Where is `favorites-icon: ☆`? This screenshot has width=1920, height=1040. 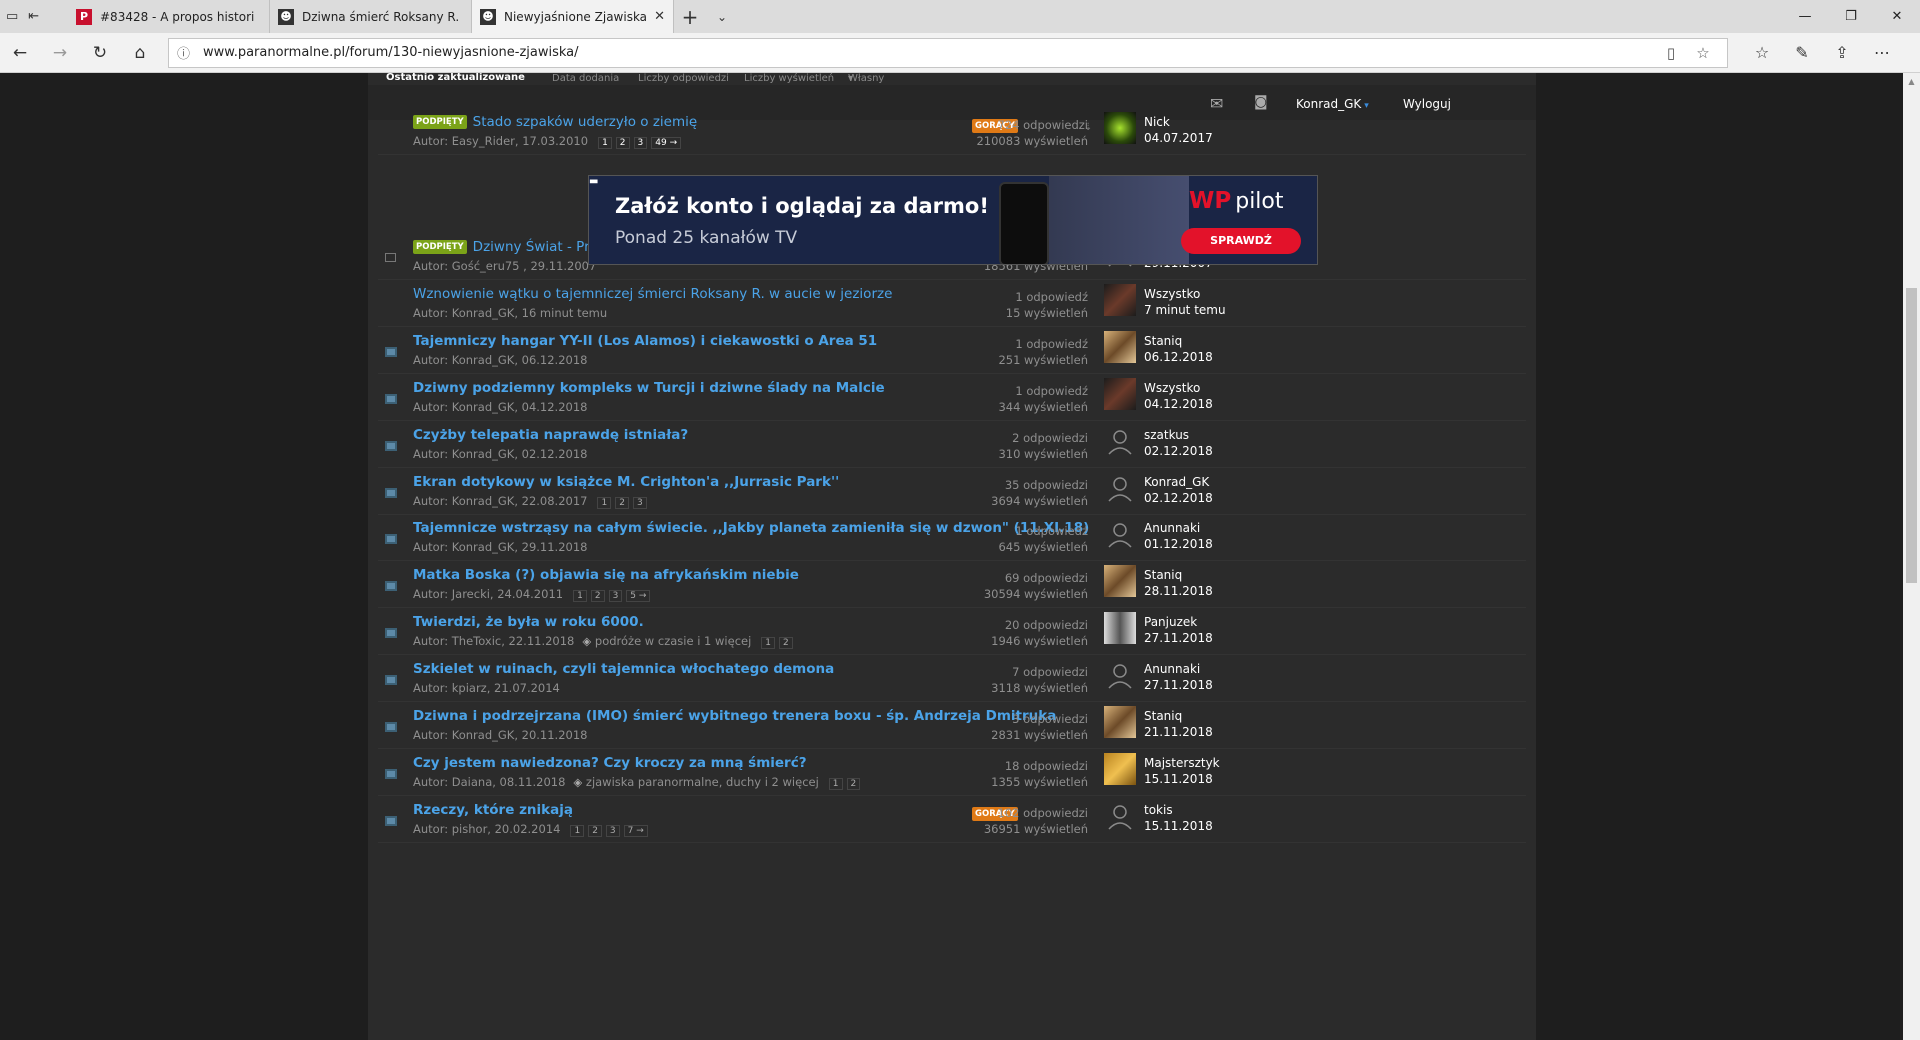
favorites-icon: ☆ is located at coordinates (1762, 52).